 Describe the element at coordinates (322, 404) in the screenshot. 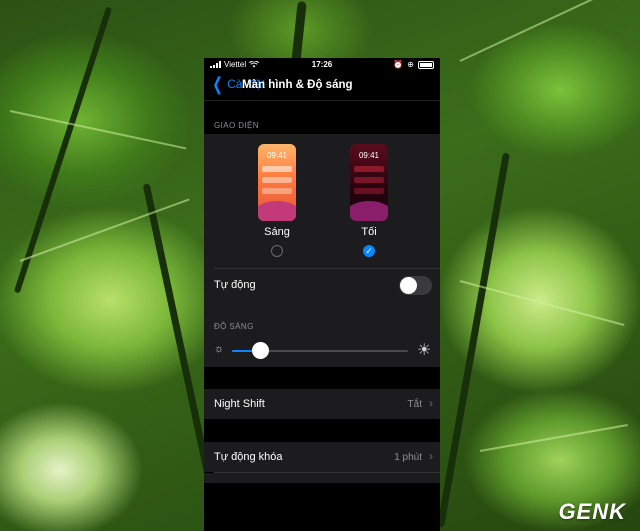

I see `night-shift-row: Night Shift Tắt ›` at that location.